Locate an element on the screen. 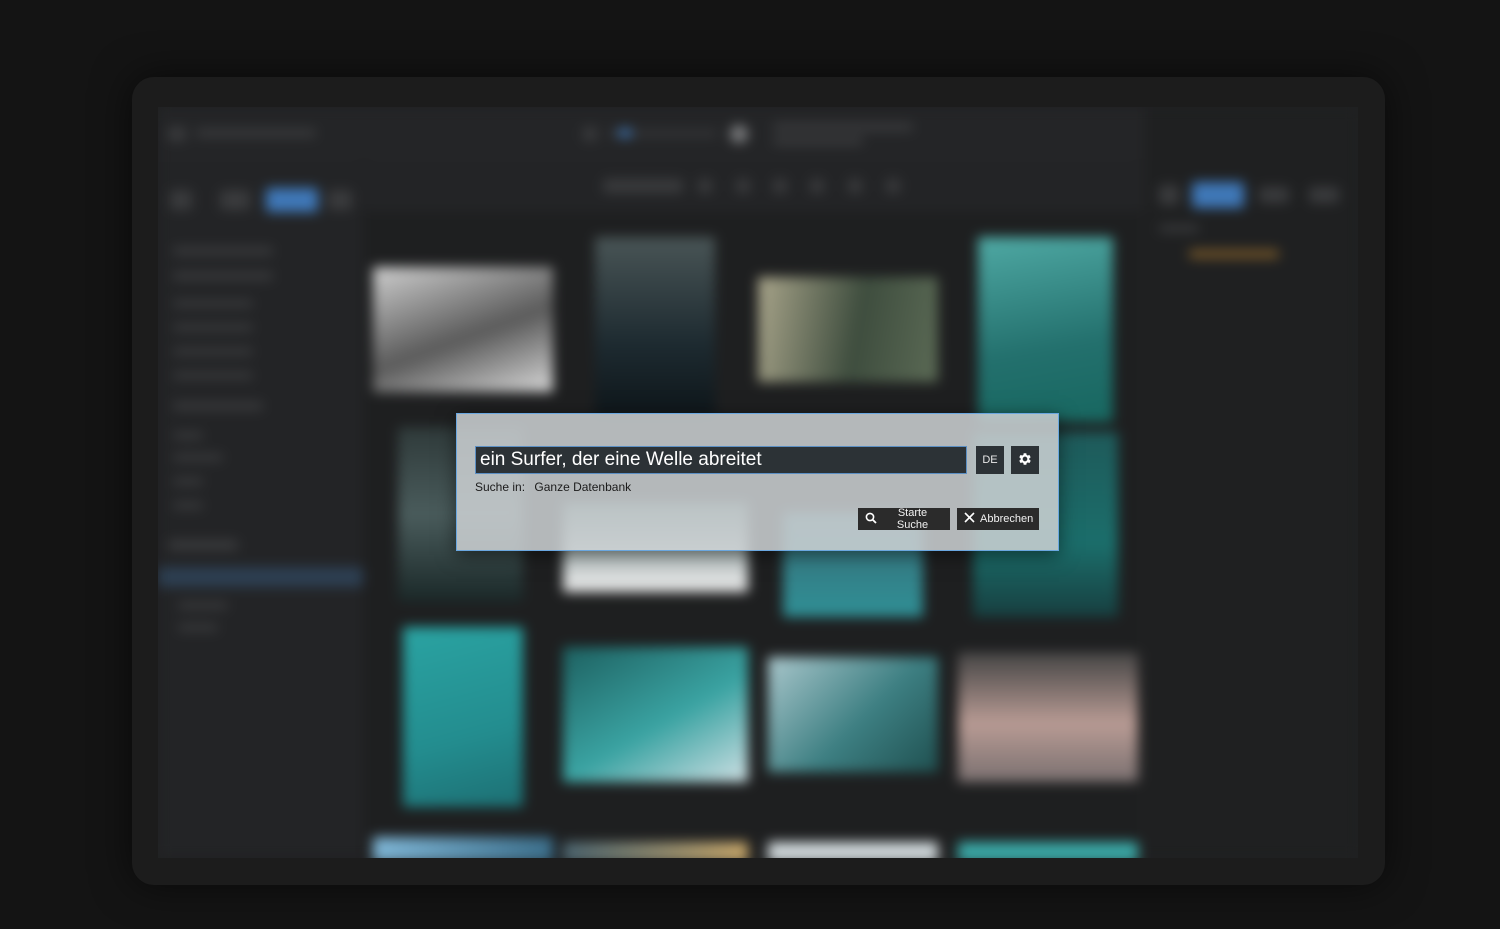 This screenshot has width=1500, height=929. language-button: DE is located at coordinates (990, 460).